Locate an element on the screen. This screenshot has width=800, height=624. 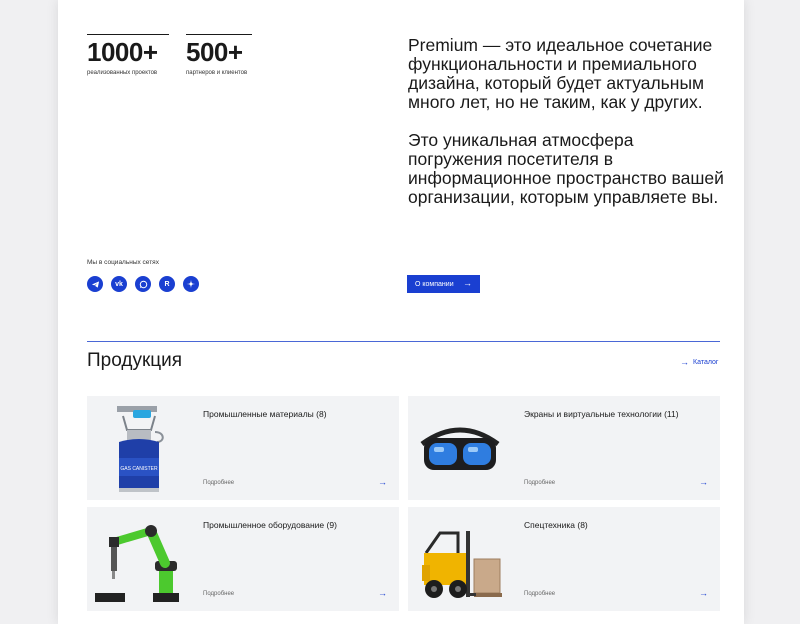
vk-icon: vk is located at coordinates (119, 284).